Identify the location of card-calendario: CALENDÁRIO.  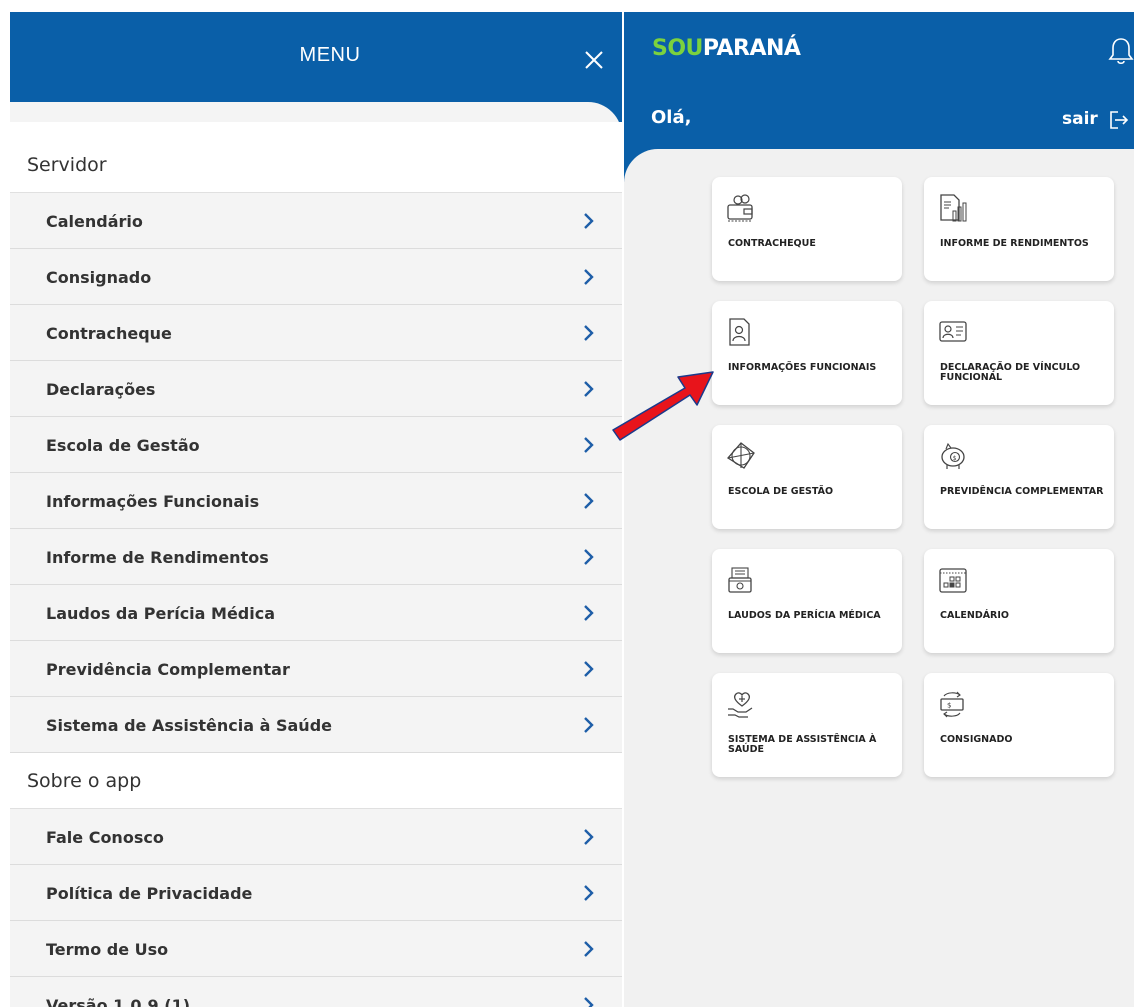
(1019, 601).